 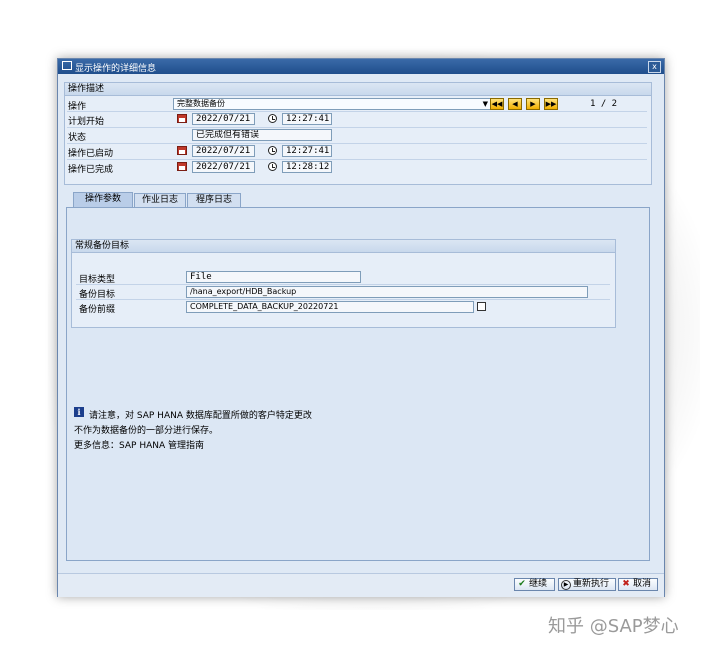 I want to click on planned-start-time: 12:27:41, so click(x=307, y=119).